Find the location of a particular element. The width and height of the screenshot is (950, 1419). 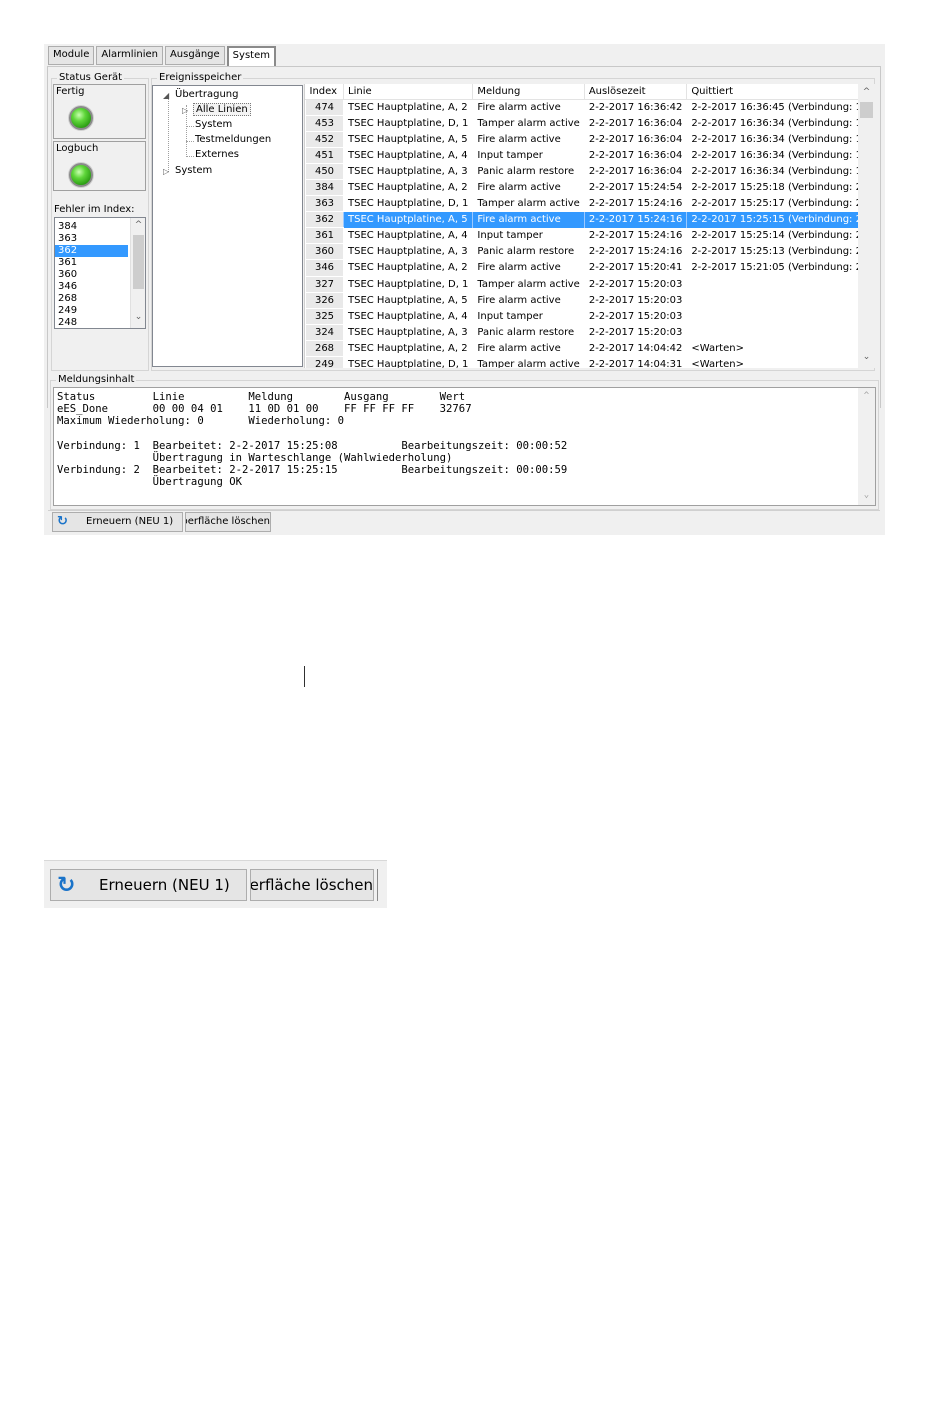

refresh-button-label: Erneuern (NEU 1) is located at coordinates (130, 521).